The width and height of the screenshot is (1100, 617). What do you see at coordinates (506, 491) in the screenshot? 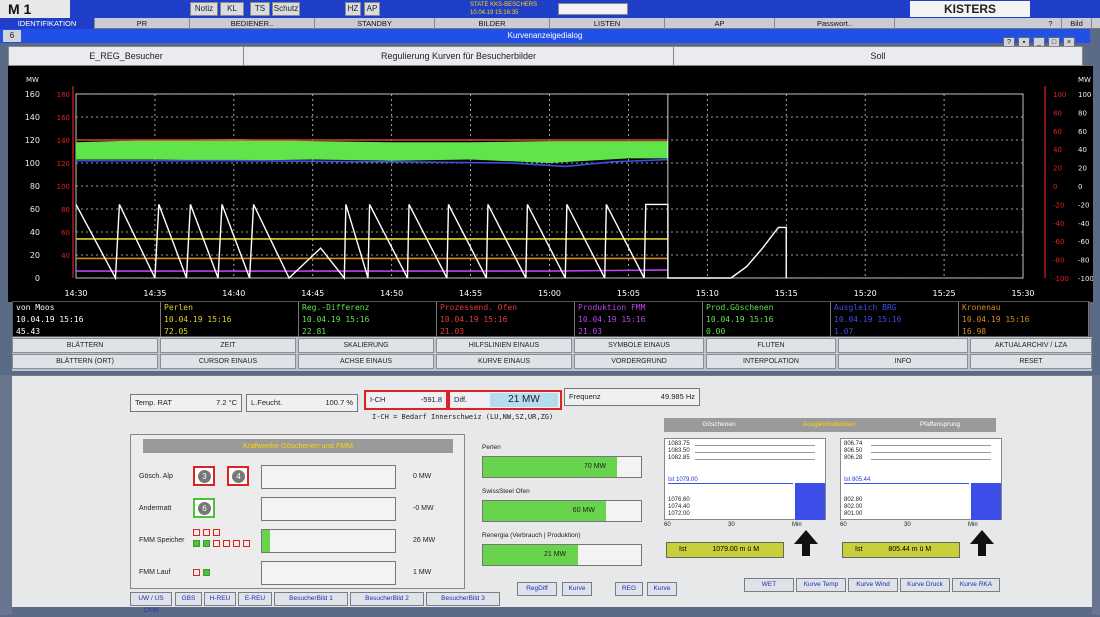
I see `consumer-label: SwissSteel Ofen` at bounding box center [506, 491].